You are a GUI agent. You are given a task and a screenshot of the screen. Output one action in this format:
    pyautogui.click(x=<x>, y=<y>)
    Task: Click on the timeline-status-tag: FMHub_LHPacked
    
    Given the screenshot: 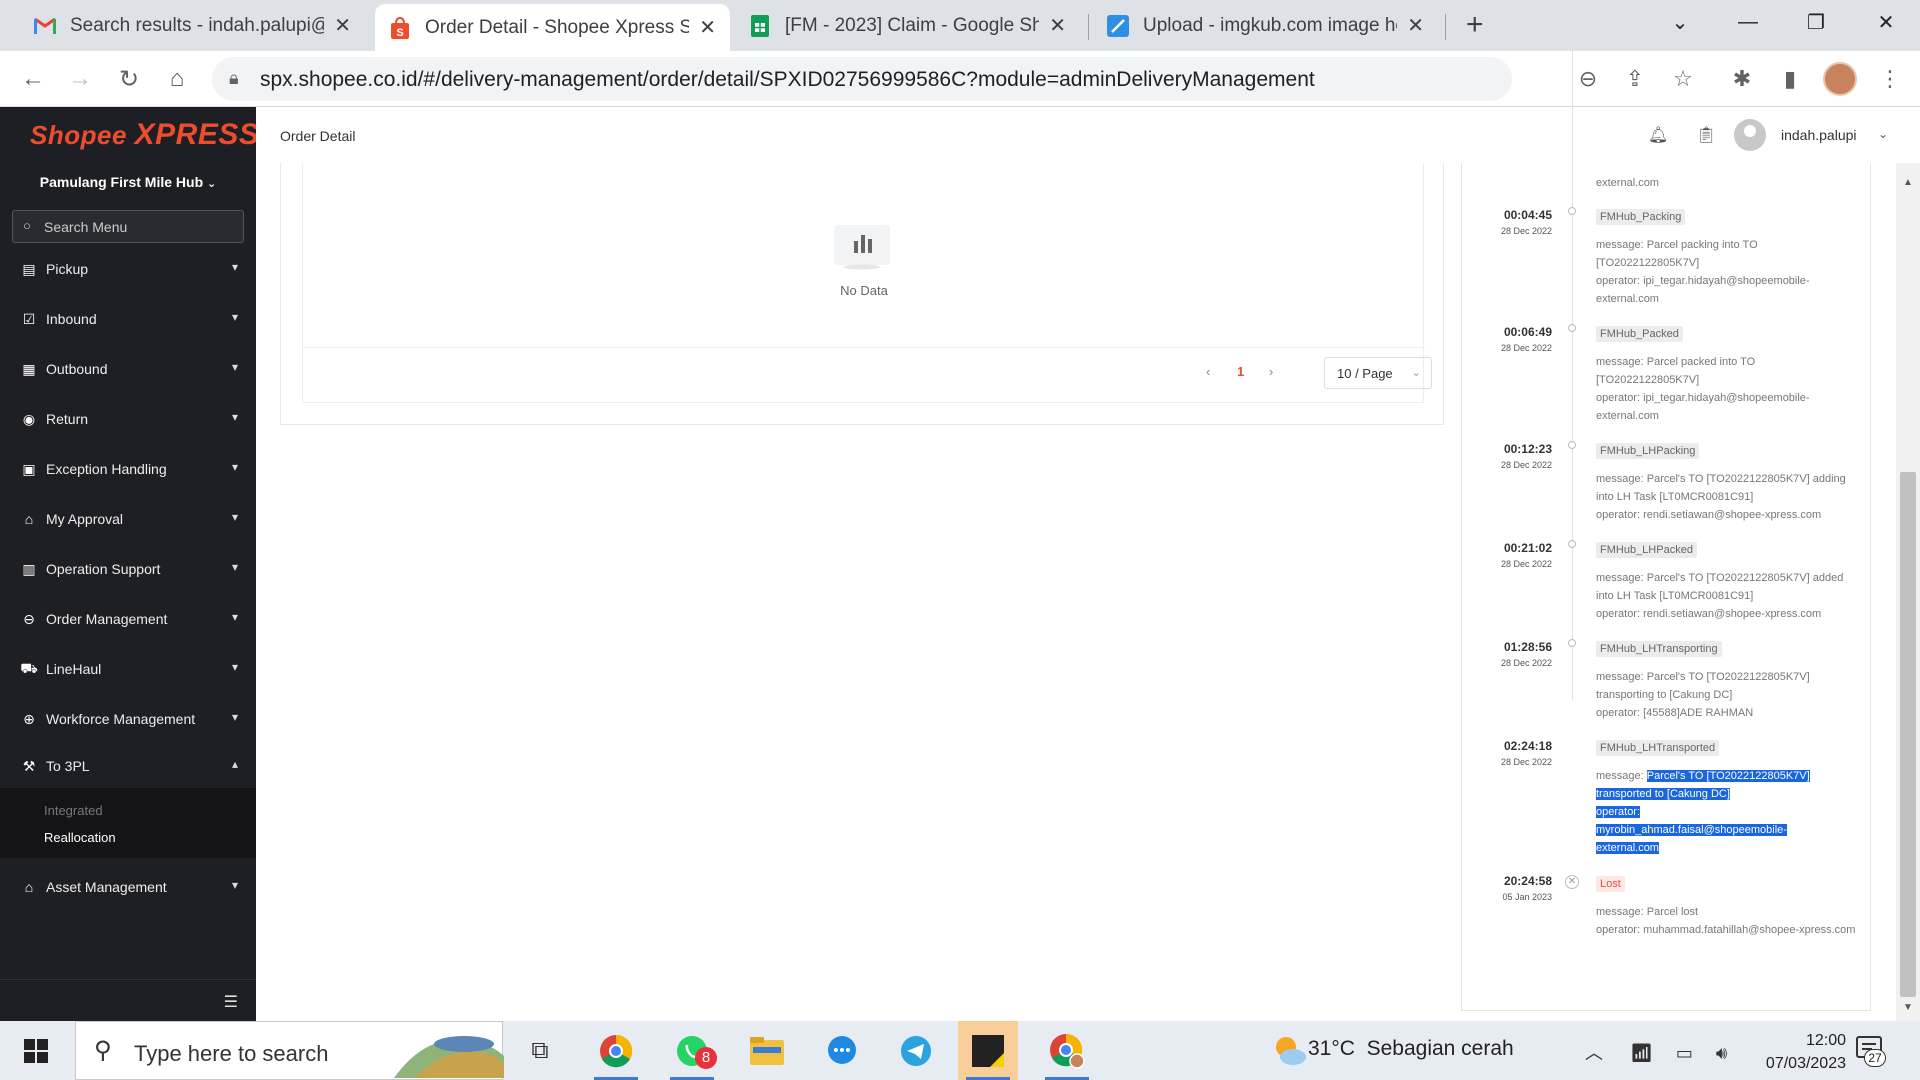 What is the action you would take?
    pyautogui.click(x=1646, y=550)
    